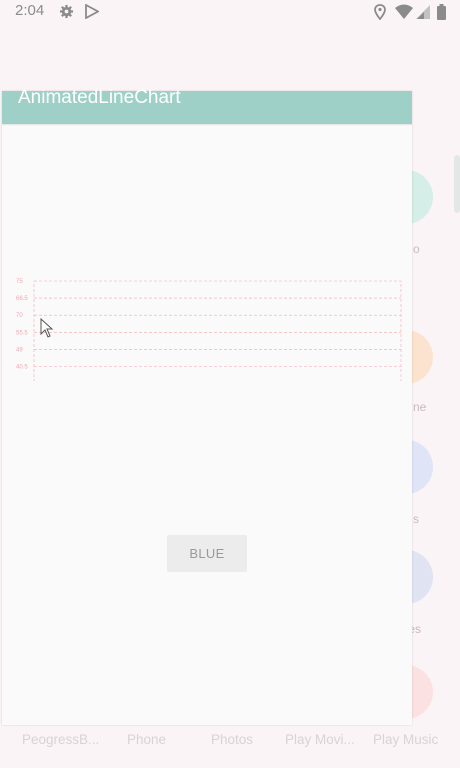 The height and width of the screenshot is (768, 460). What do you see at coordinates (99, 97) in the screenshot?
I see `app-title: AnimatedLineChart` at bounding box center [99, 97].